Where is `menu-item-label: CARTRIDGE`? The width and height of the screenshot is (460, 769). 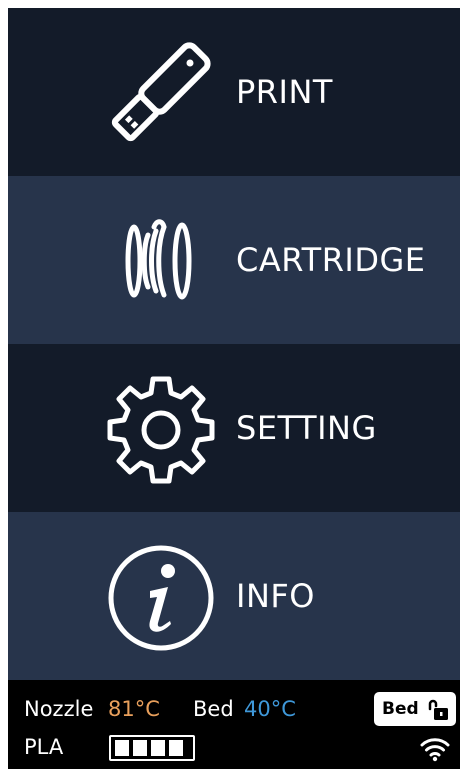 menu-item-label: CARTRIDGE is located at coordinates (331, 260).